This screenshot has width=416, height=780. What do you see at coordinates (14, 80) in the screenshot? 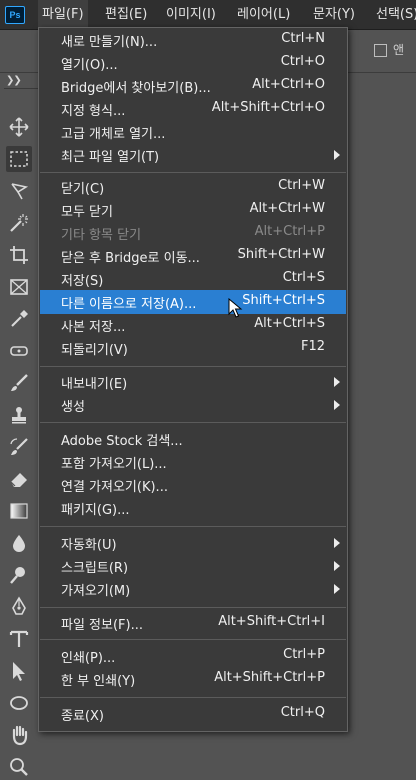
I see `panel-collapse-icon: ❯❯` at bounding box center [14, 80].